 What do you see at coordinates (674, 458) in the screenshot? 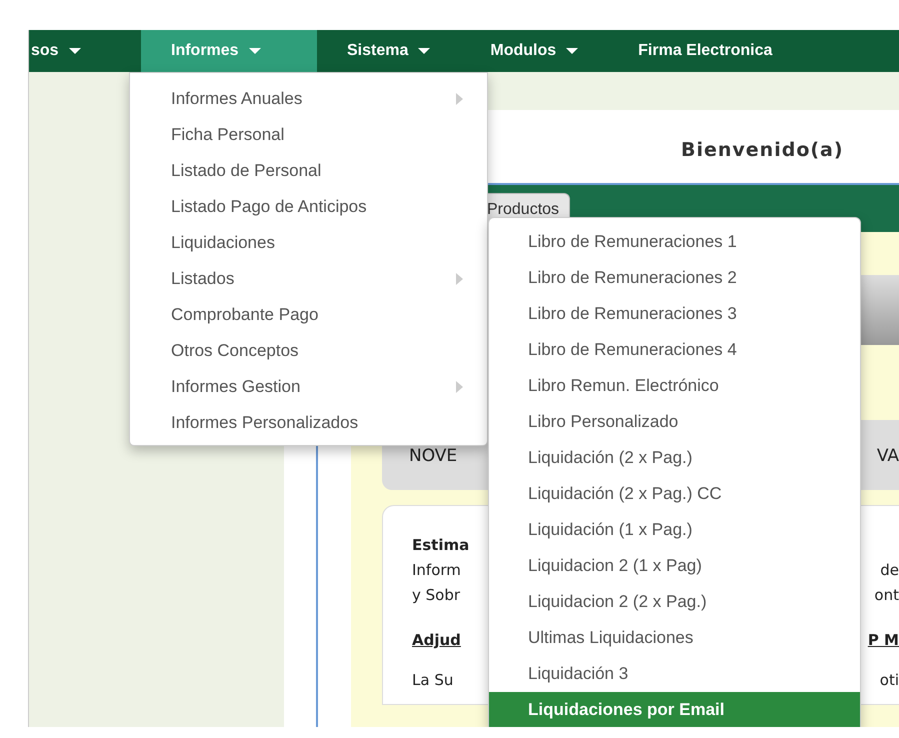
I see `submenu-item: Liquidación (2 x Pag.)` at bounding box center [674, 458].